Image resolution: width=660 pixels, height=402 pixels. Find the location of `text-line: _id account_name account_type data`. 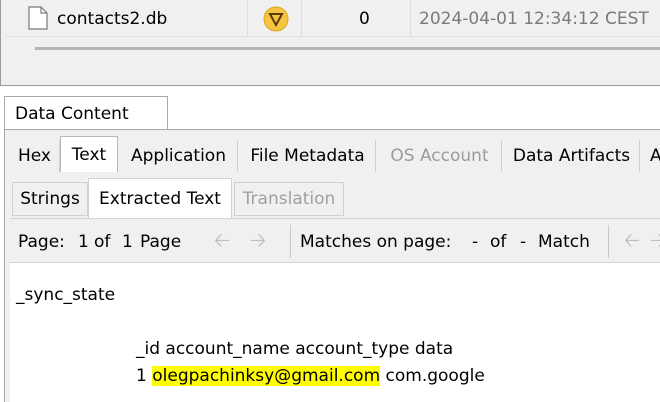

text-line: _id account_name account_type data is located at coordinates (295, 349).